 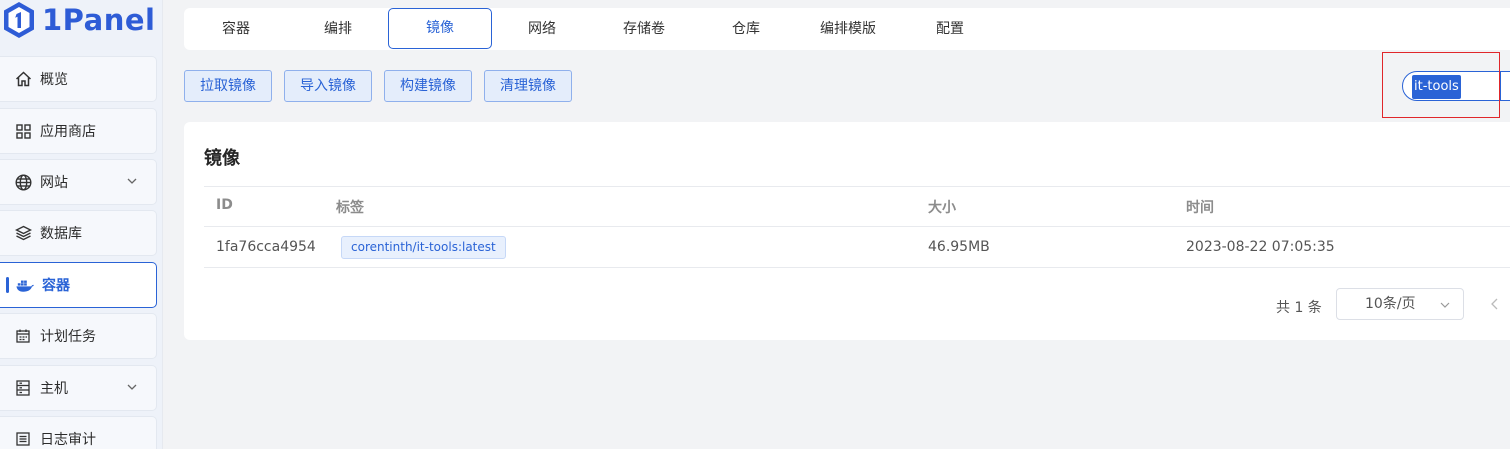 I want to click on tab-networks: 网络, so click(x=542, y=29).